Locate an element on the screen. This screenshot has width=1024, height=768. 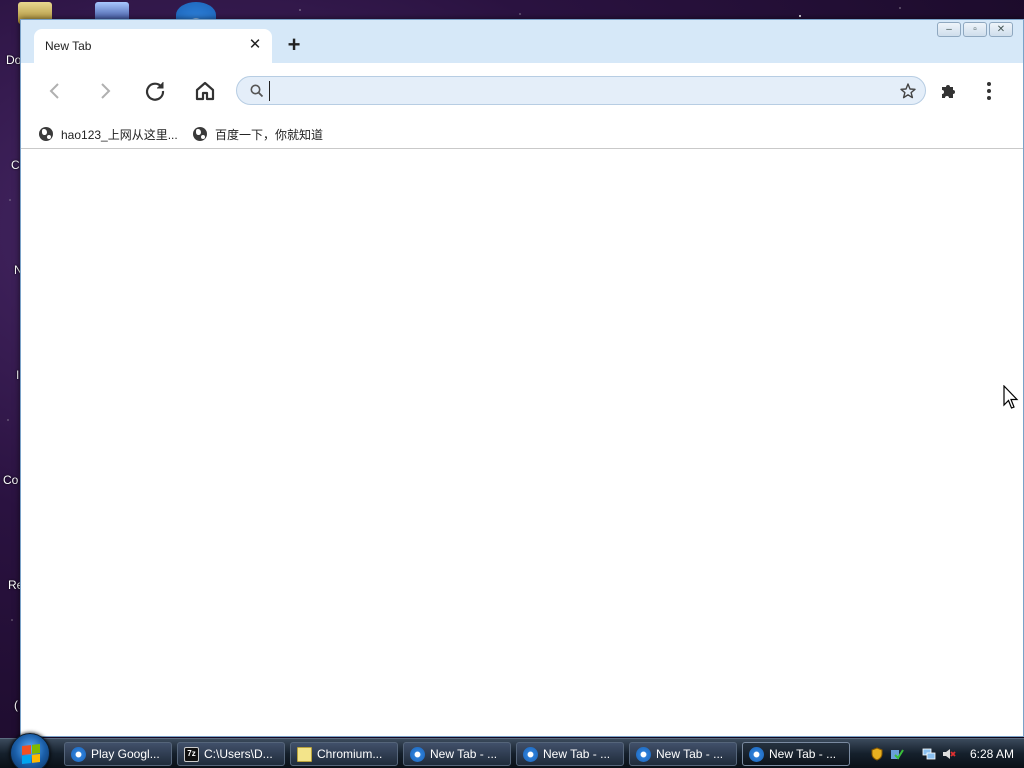
extensions-button is located at coordinates (948, 91).